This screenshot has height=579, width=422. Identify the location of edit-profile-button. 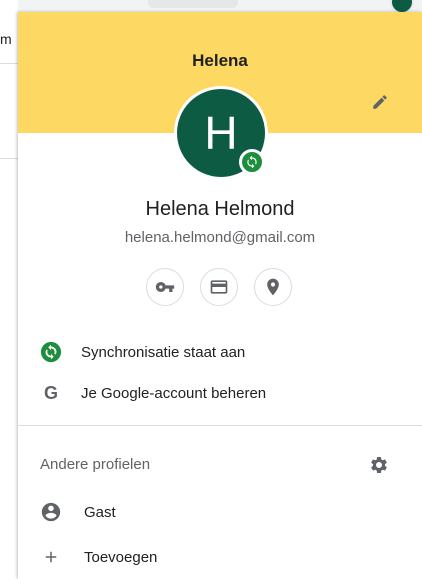
(380, 102).